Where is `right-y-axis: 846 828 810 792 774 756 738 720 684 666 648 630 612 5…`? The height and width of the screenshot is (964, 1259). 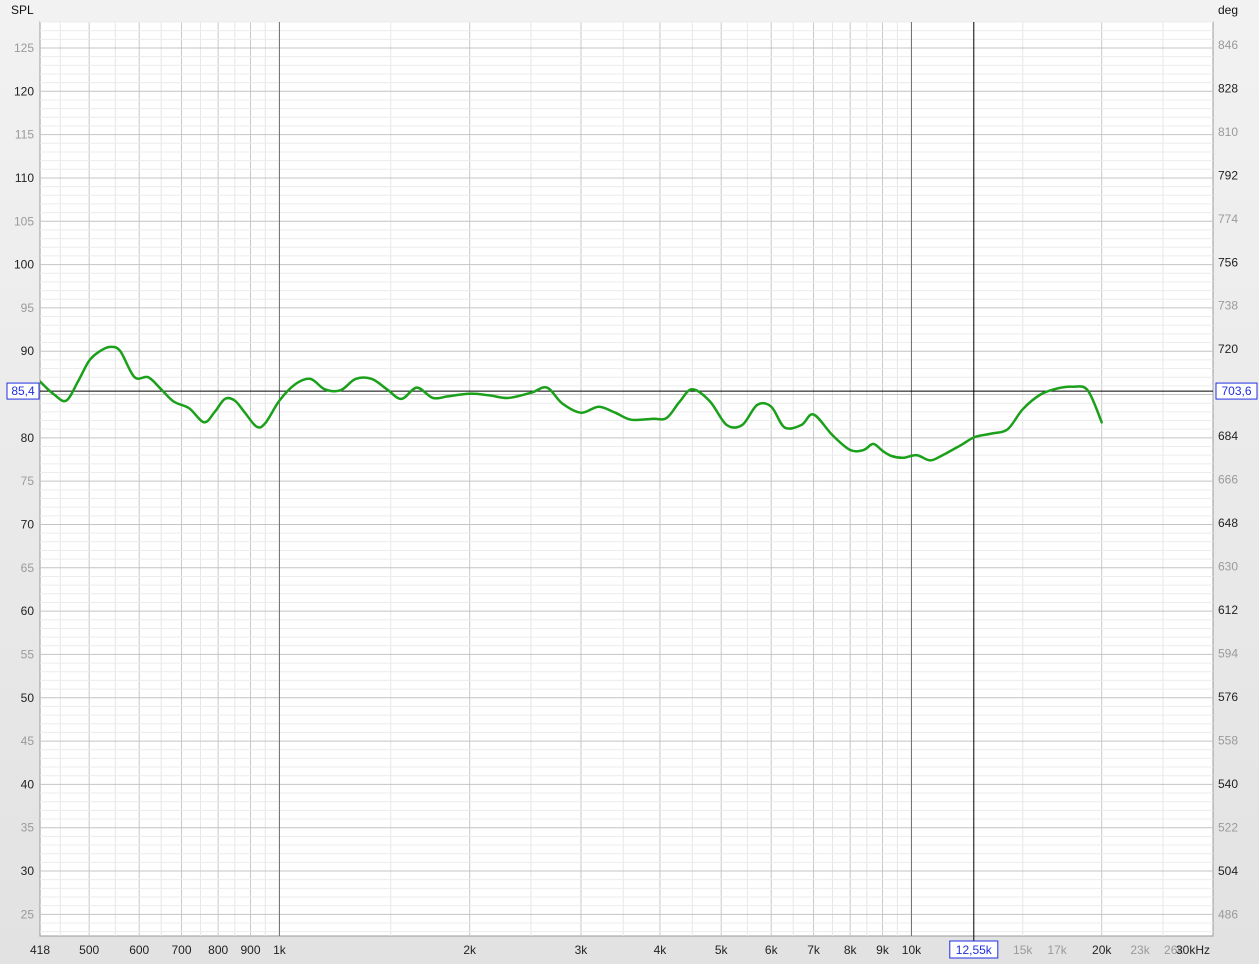 right-y-axis: 846 828 810 792 774 756 738 720 684 666 648 630 612 5… is located at coordinates (1228, 479).